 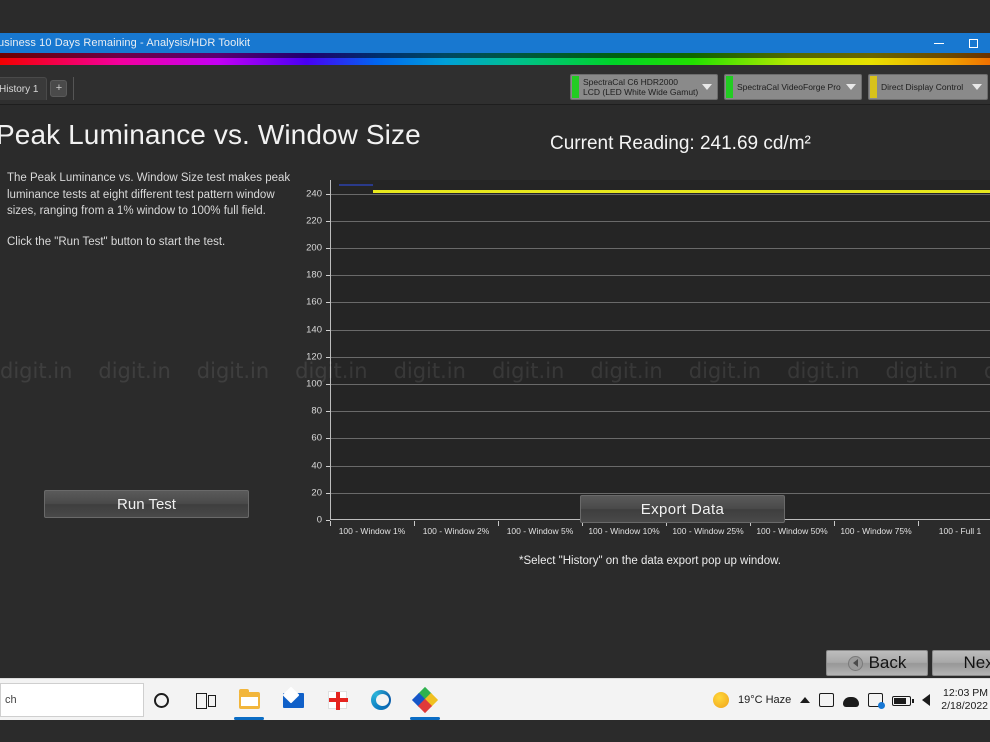 I want to click on meter-device-line2: LCD (LED White Wide Gamut), so click(x=640, y=92).